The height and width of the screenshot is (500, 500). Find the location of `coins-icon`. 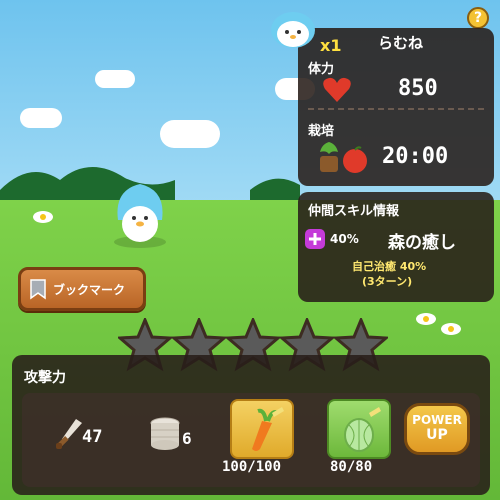

coins-icon is located at coordinates (165, 433).